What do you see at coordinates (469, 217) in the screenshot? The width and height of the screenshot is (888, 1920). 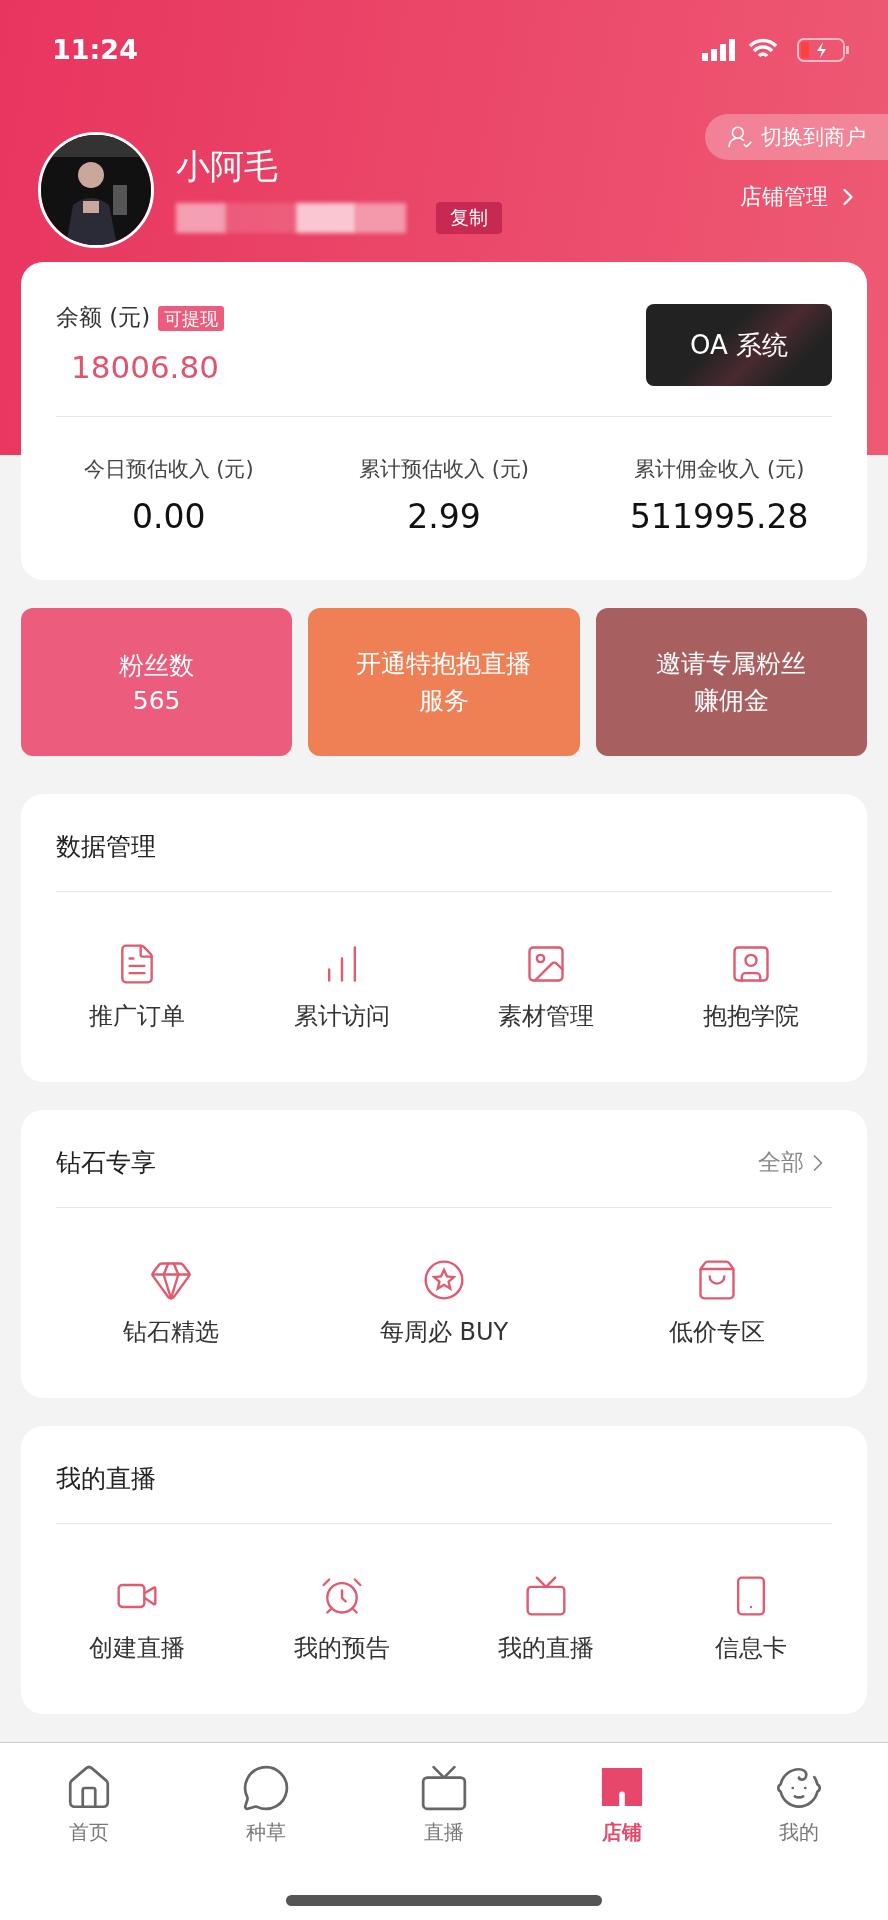 I see `copy-button: 复制` at bounding box center [469, 217].